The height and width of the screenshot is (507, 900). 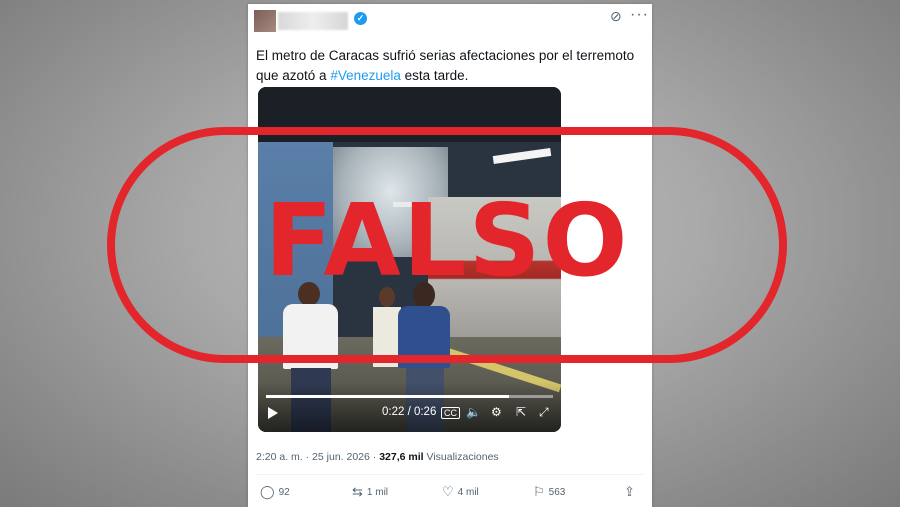 I want to click on play-icon, so click(x=273, y=413).